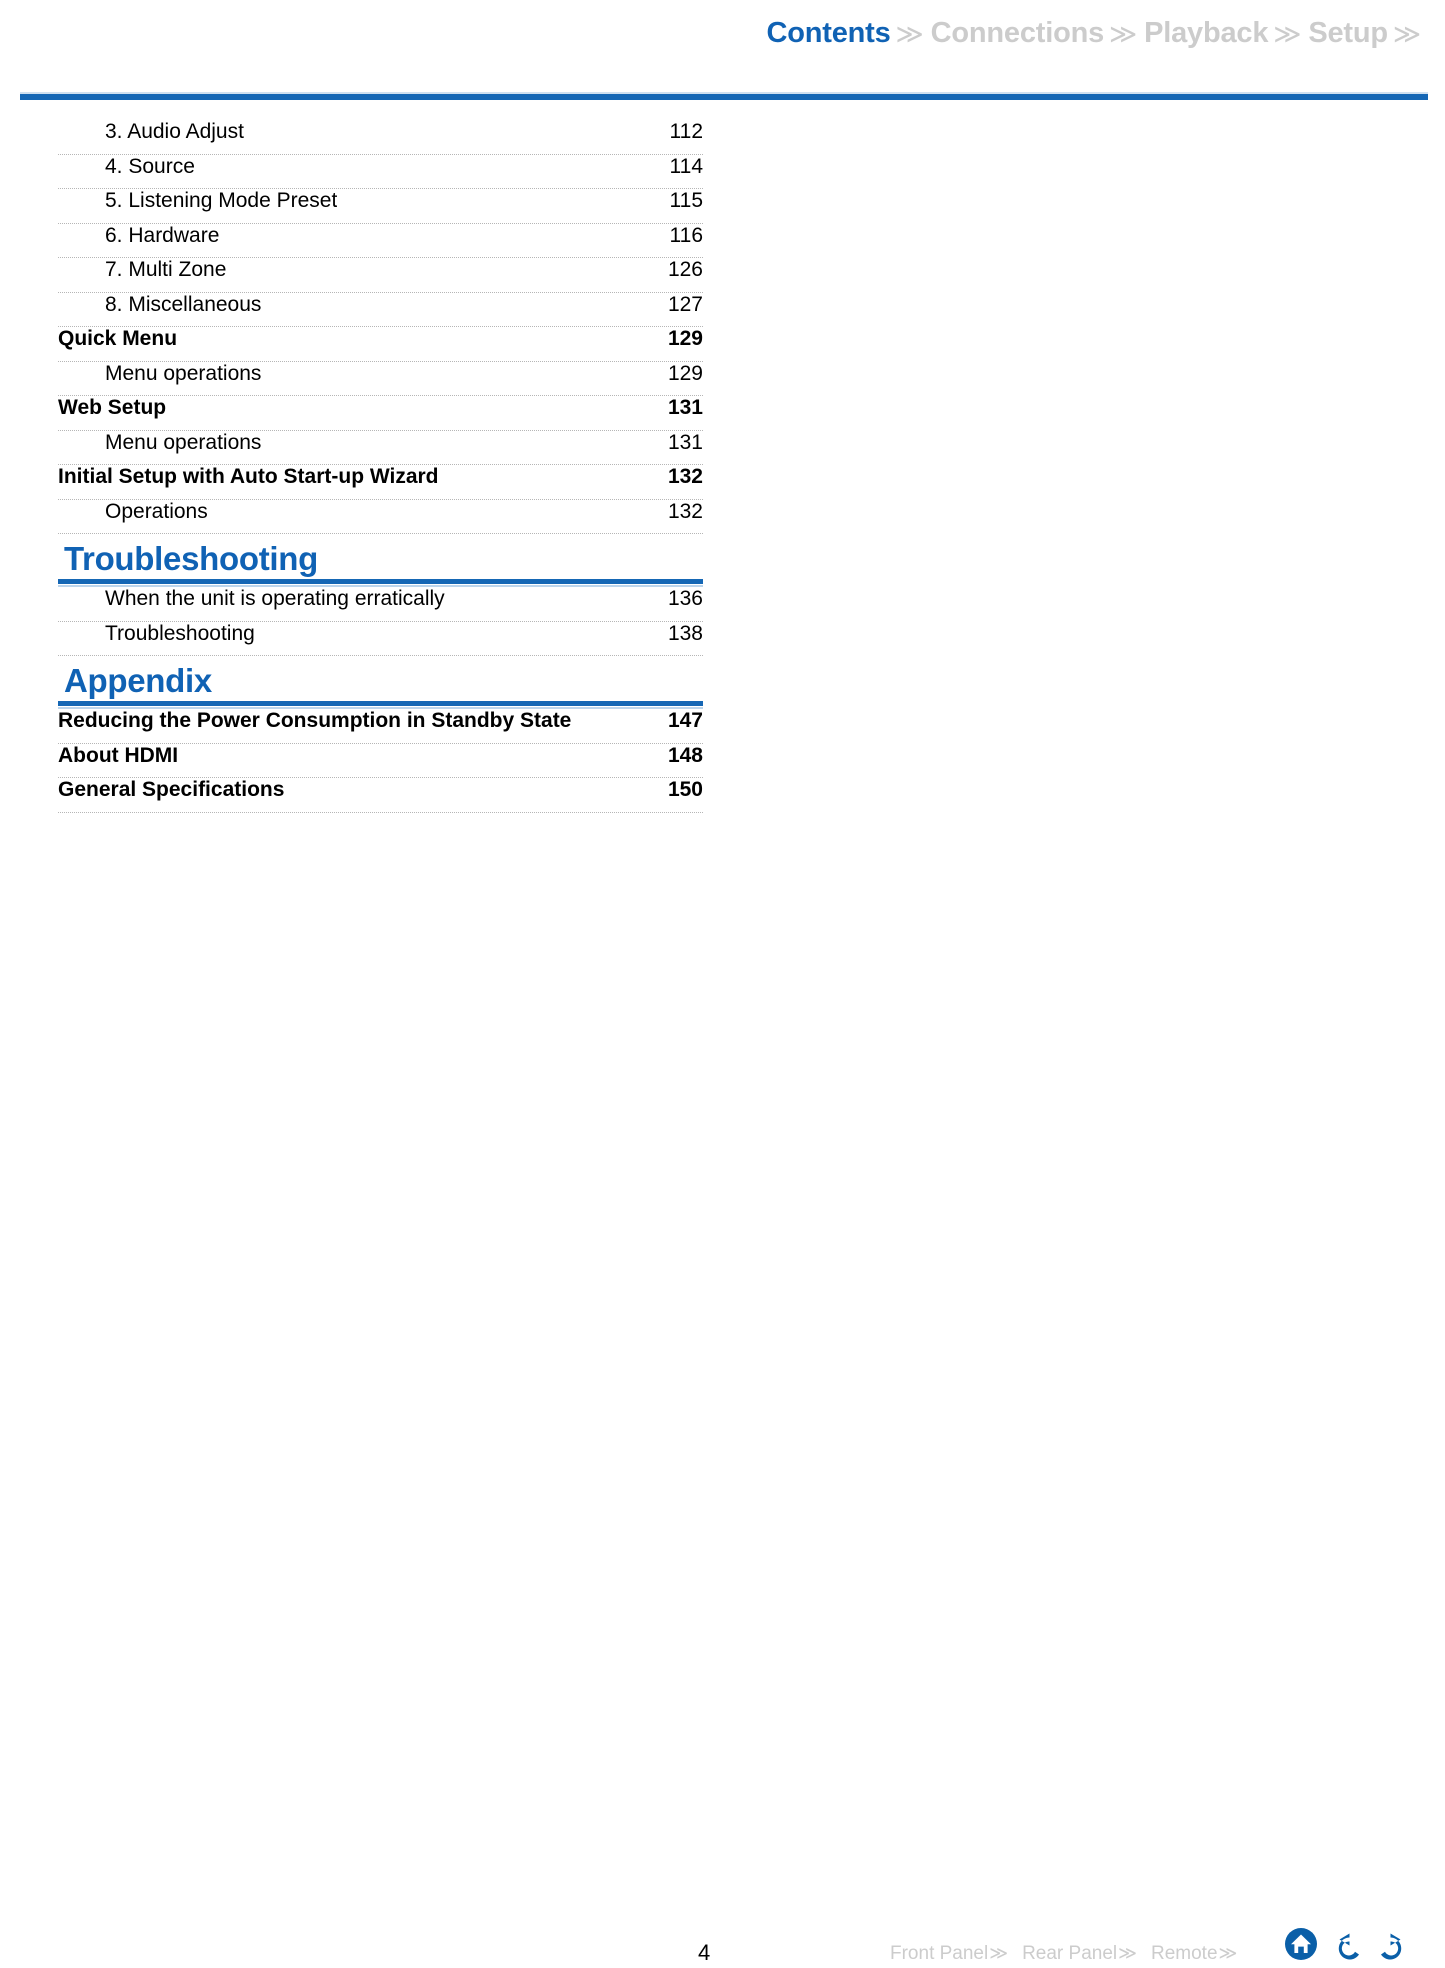  What do you see at coordinates (939, 1953) in the screenshot?
I see `footer-link-label: Front Panel` at bounding box center [939, 1953].